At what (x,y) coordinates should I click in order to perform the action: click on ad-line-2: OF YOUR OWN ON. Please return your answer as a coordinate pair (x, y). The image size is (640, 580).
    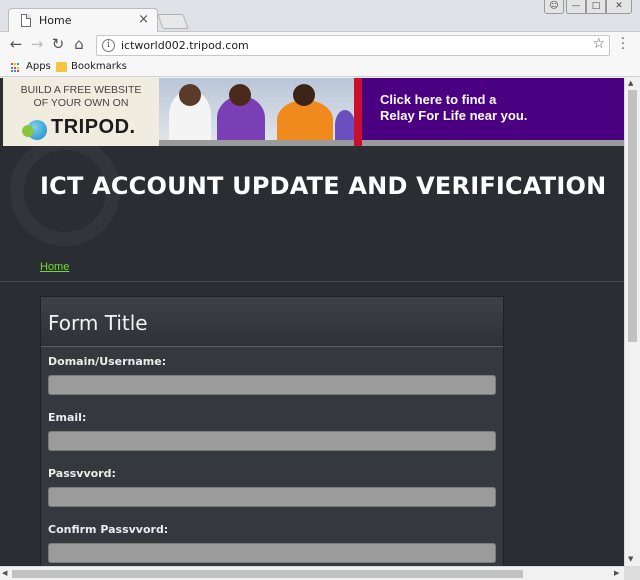
    Looking at the image, I should click on (81, 103).